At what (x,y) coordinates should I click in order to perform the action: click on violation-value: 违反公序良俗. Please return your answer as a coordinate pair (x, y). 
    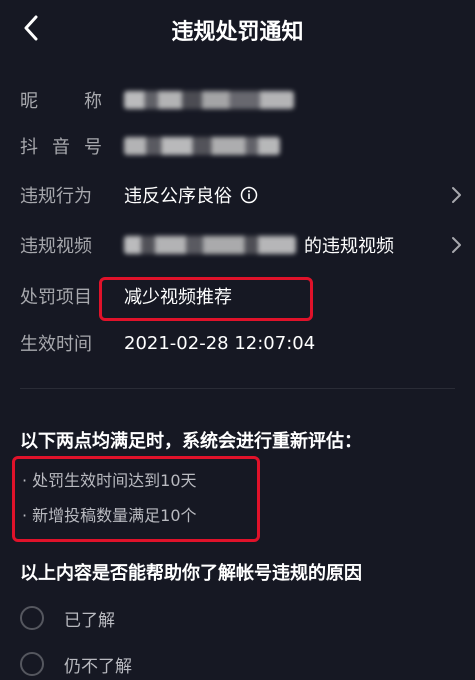
    Looking at the image, I should click on (191, 195).